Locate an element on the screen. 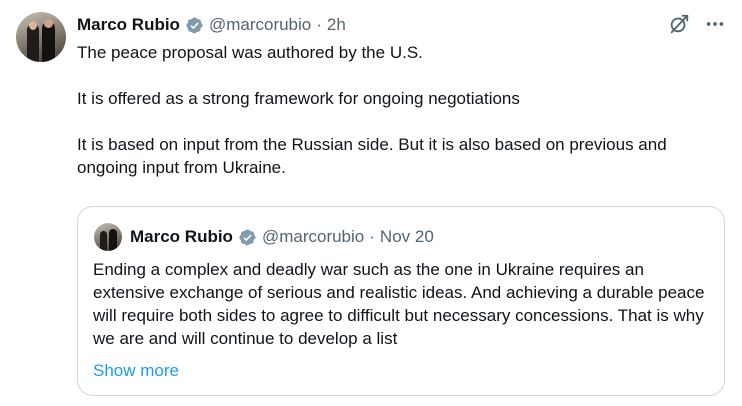  quoted-author-handle: @marcorubio is located at coordinates (313, 237).